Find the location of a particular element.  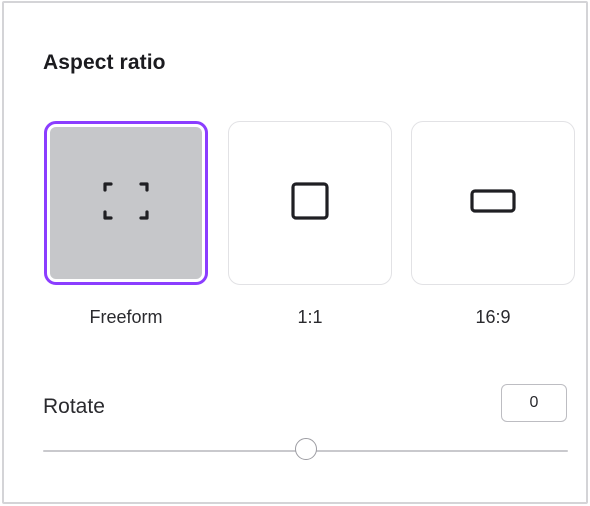

rotate-slider-track is located at coordinates (305, 449).